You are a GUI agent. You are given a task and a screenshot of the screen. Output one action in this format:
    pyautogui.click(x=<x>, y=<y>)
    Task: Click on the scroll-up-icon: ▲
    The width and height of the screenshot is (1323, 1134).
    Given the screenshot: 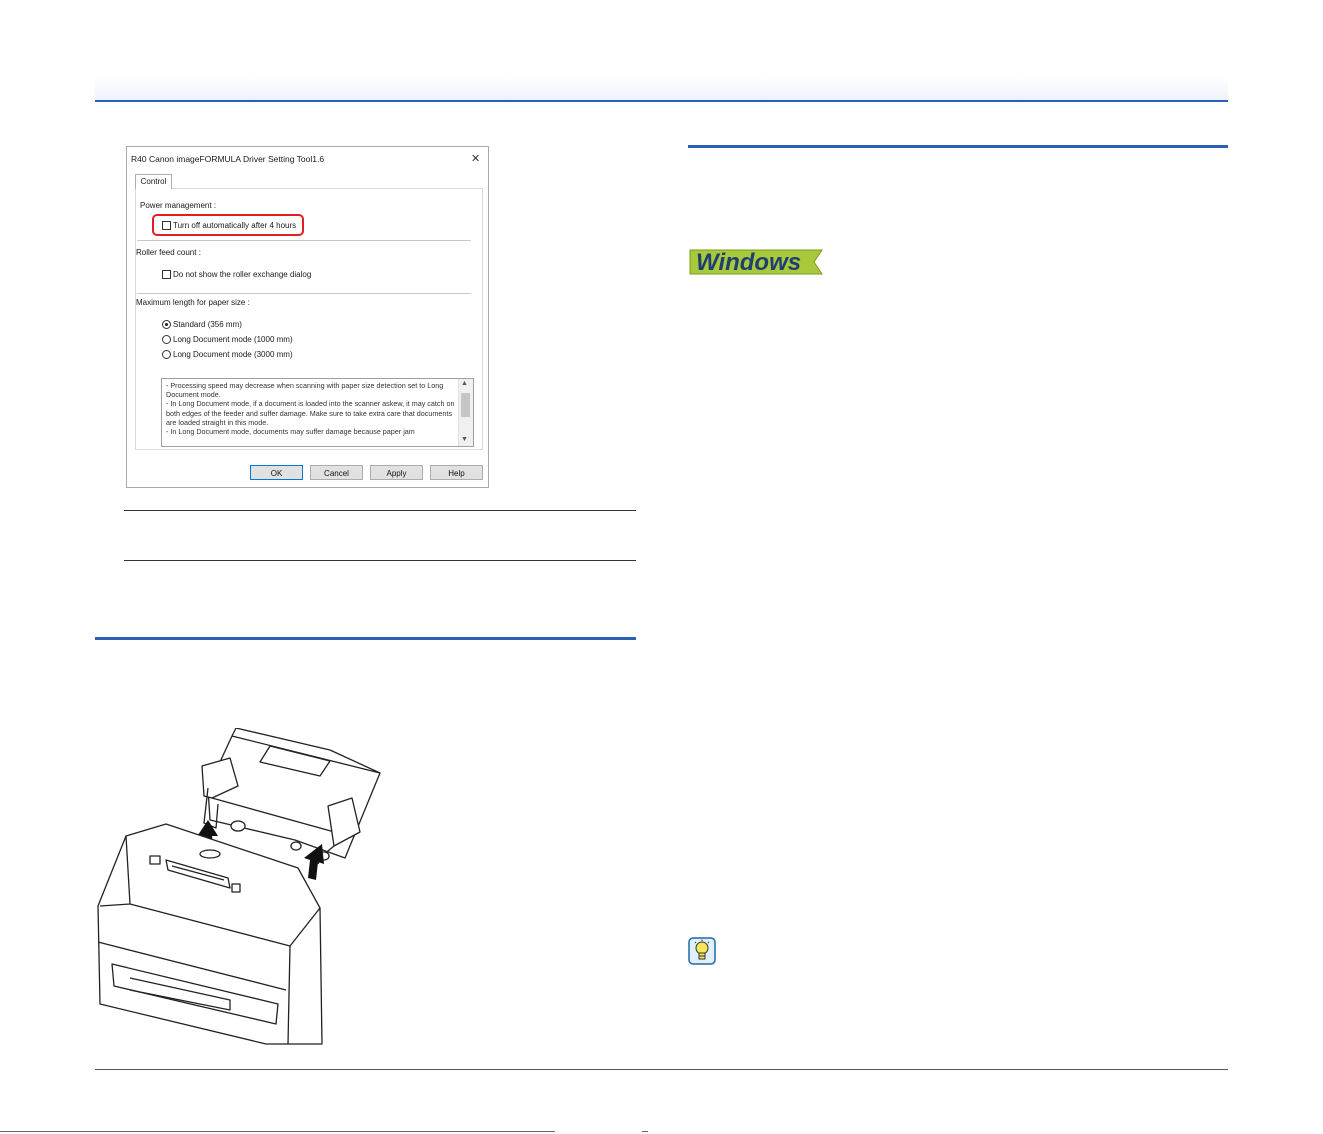 What is the action you would take?
    pyautogui.click(x=464, y=383)
    